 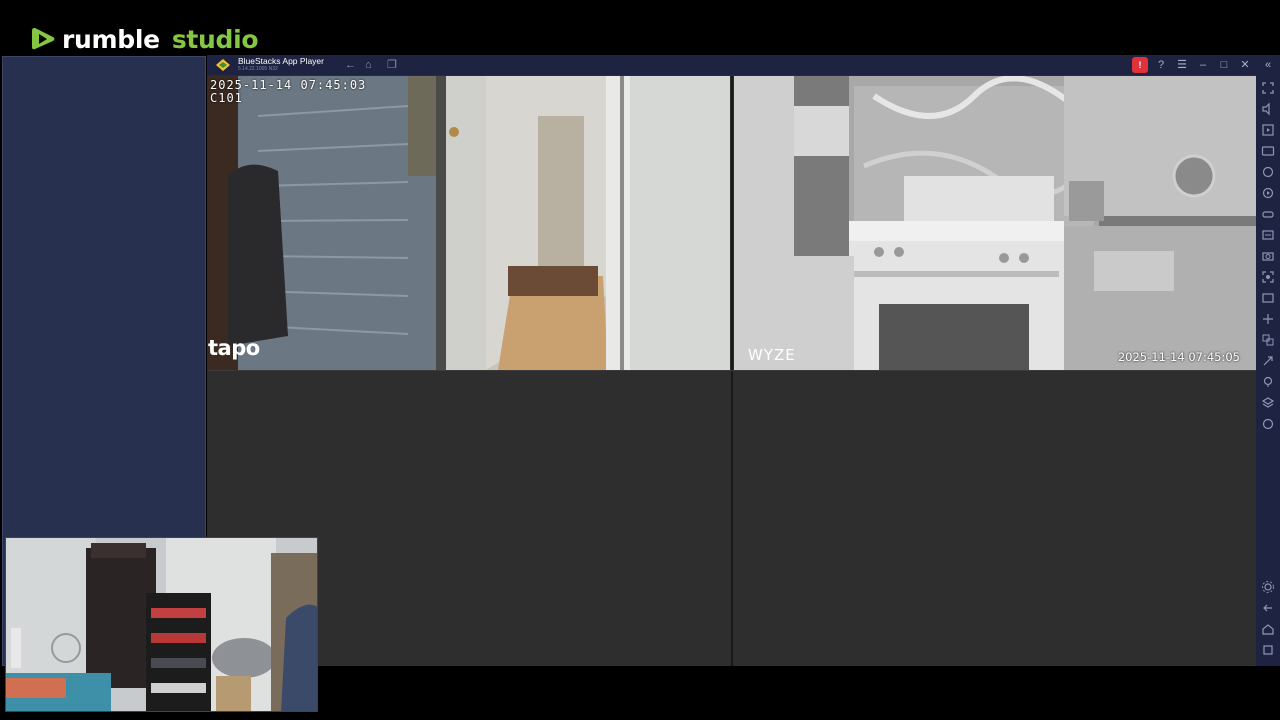 What do you see at coordinates (1268, 587) in the screenshot?
I see `settings-icon` at bounding box center [1268, 587].